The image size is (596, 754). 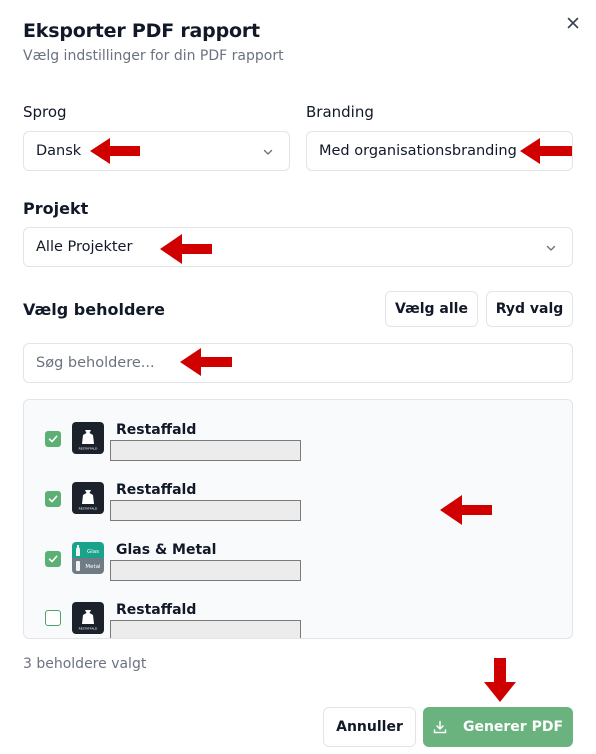 What do you see at coordinates (431, 309) in the screenshot?
I see `select-all-button: Vælg alle` at bounding box center [431, 309].